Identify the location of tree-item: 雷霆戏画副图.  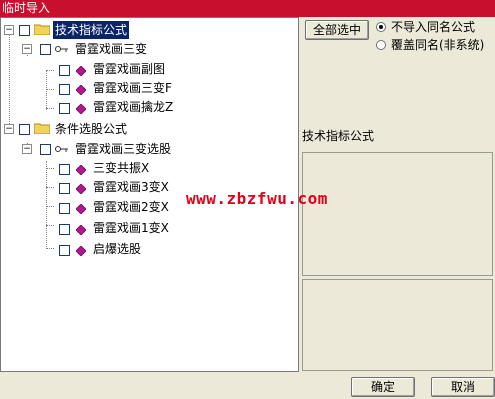
(146, 69).